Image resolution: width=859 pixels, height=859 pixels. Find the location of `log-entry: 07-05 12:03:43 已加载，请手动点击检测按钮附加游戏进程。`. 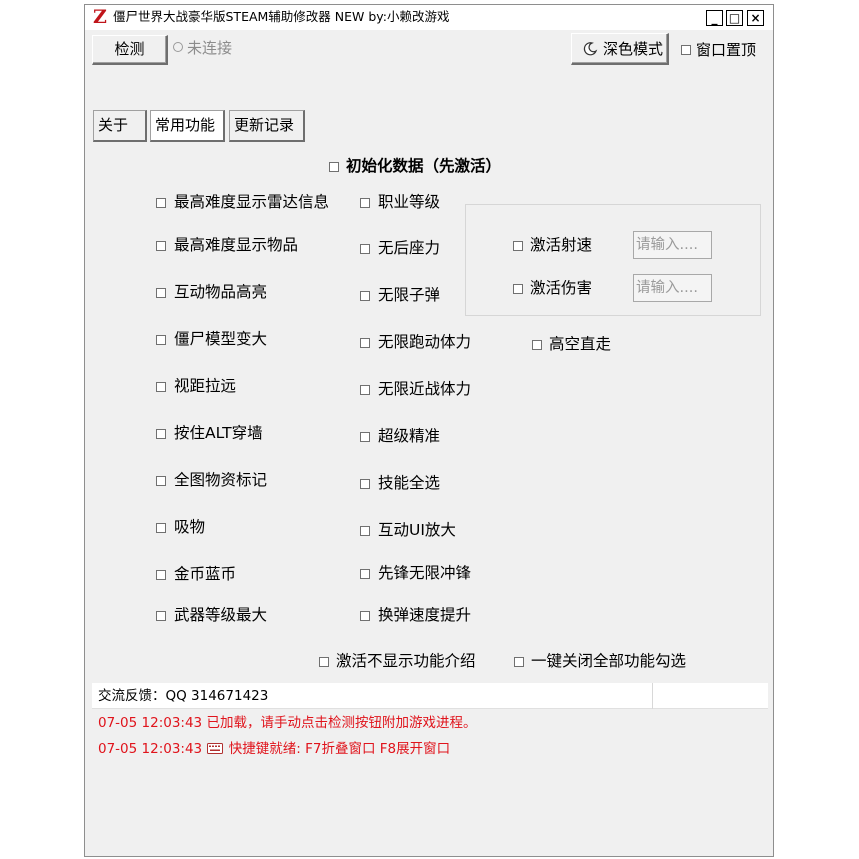

log-entry: 07-05 12:03:43 已加载，请手动点击检测按钮附加游戏进程。 is located at coordinates (287, 723).